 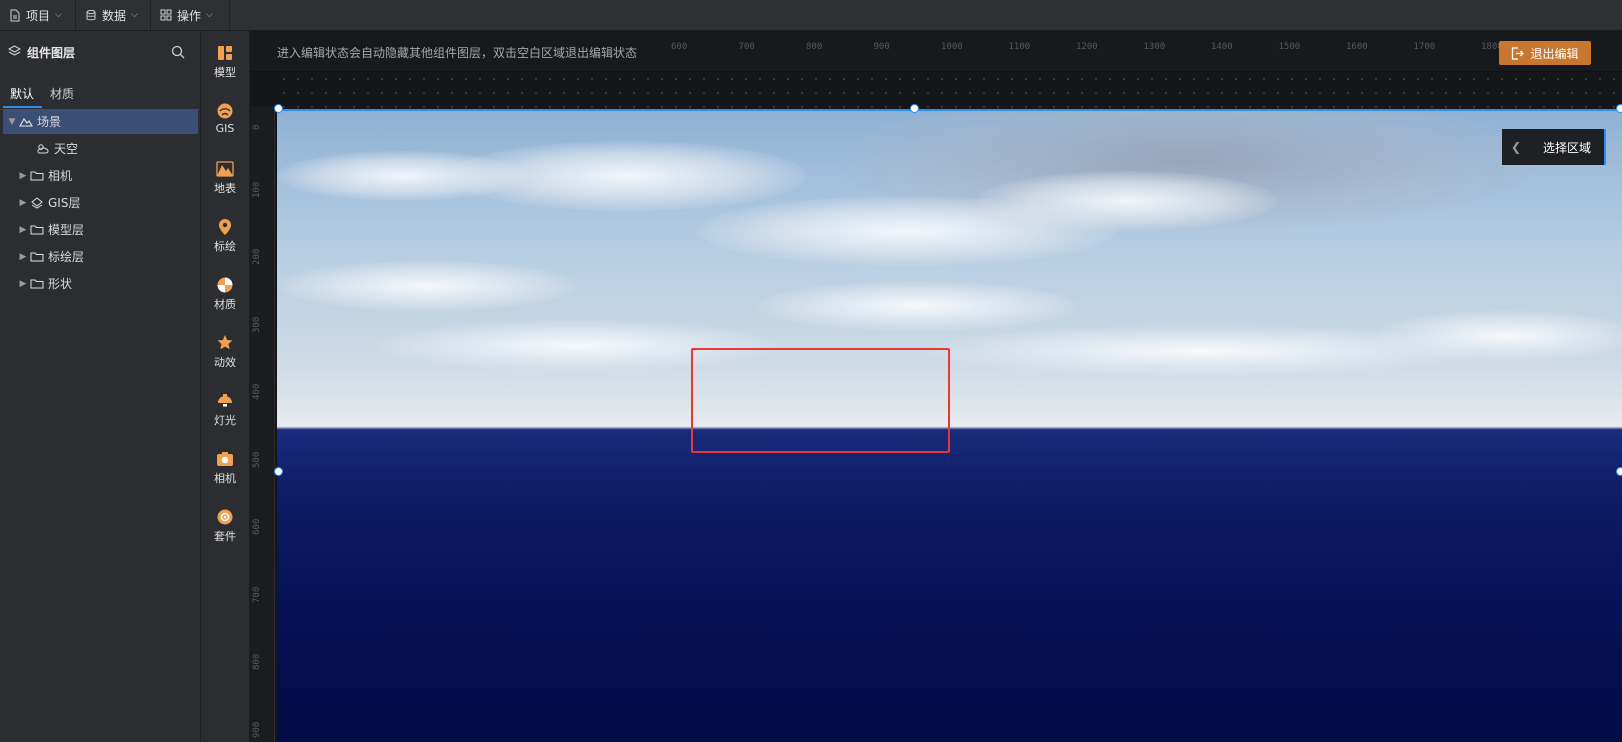 I want to click on tool-material: 材质, so click(x=225, y=294).